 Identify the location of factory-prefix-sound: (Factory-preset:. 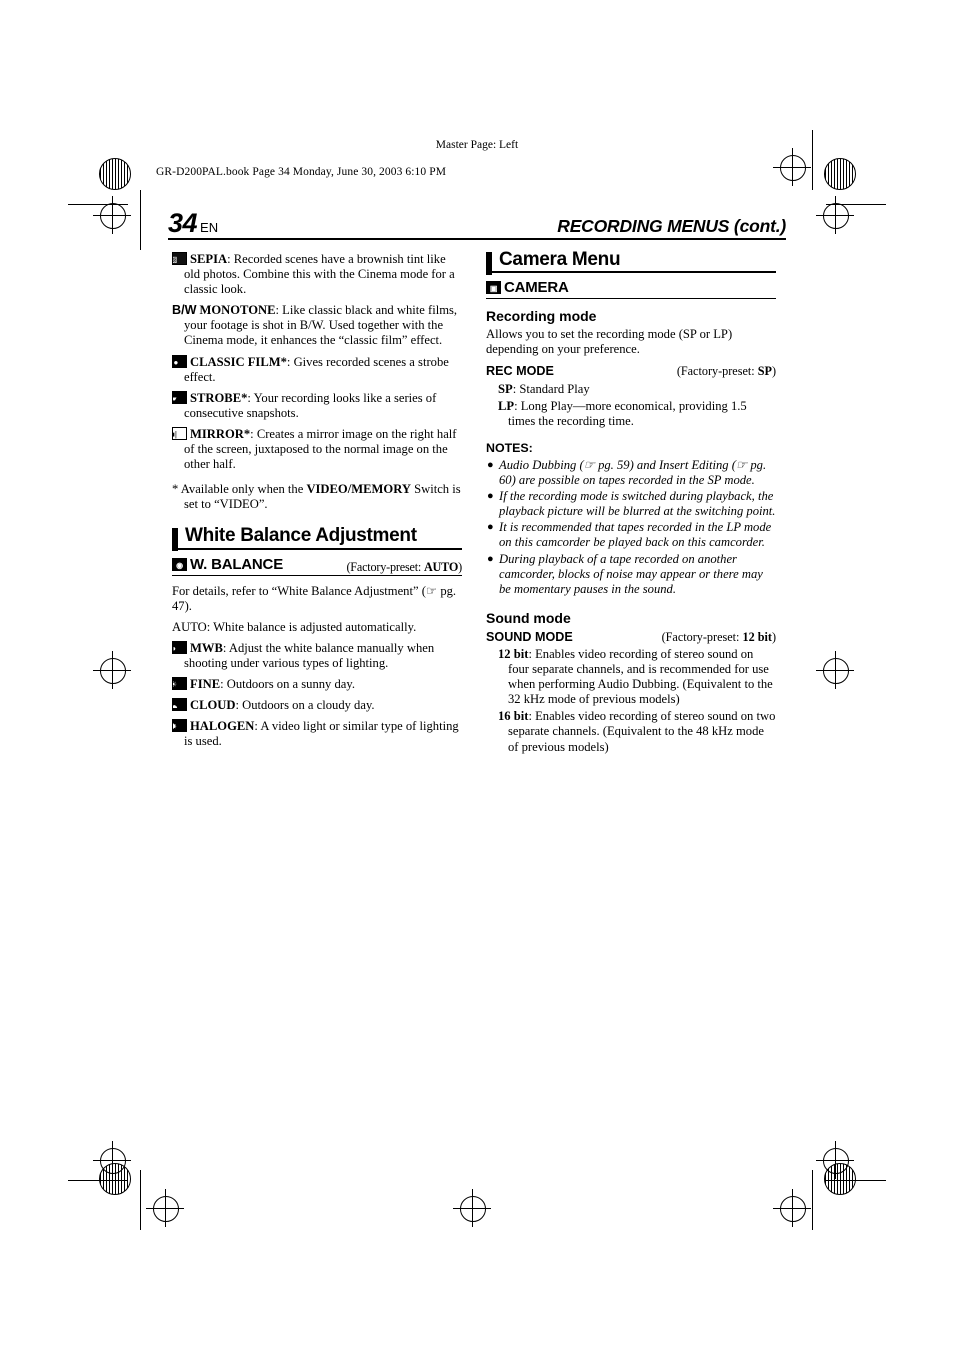
(702, 636).